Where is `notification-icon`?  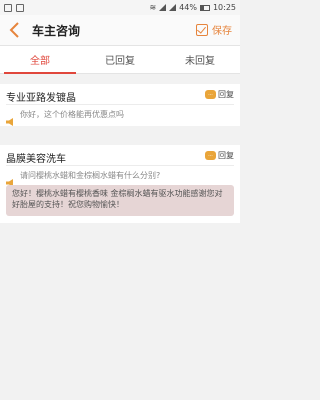 notification-icon is located at coordinates (8, 7).